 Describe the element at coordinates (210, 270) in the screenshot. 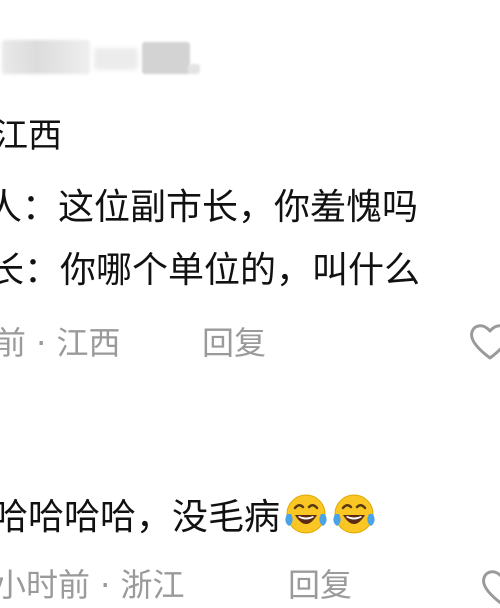

I see `comment-line: 长：你哪个单位的，叫什么` at that location.